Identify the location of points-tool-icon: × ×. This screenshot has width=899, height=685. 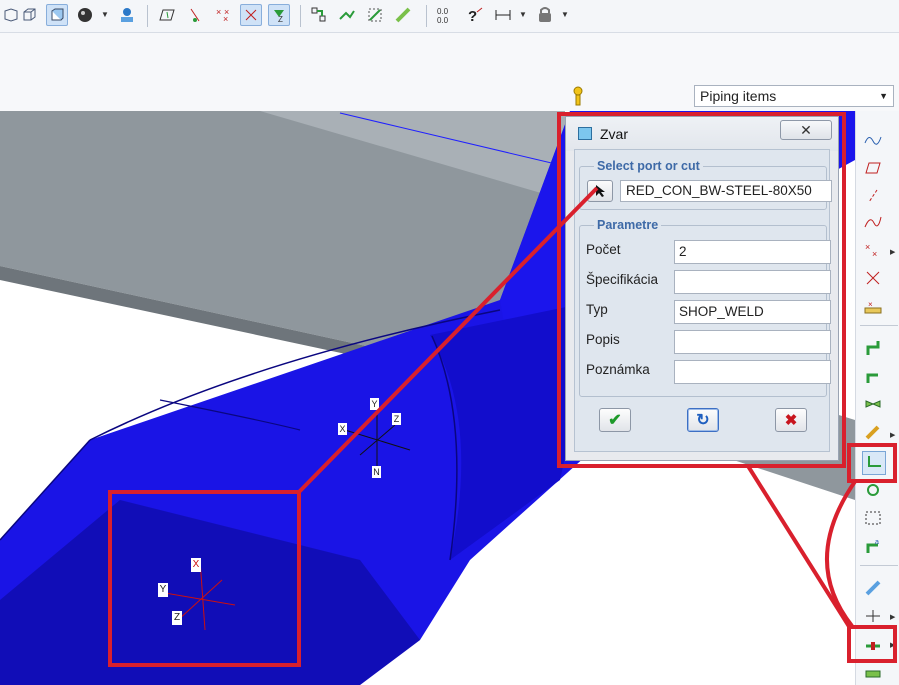
(873, 250).